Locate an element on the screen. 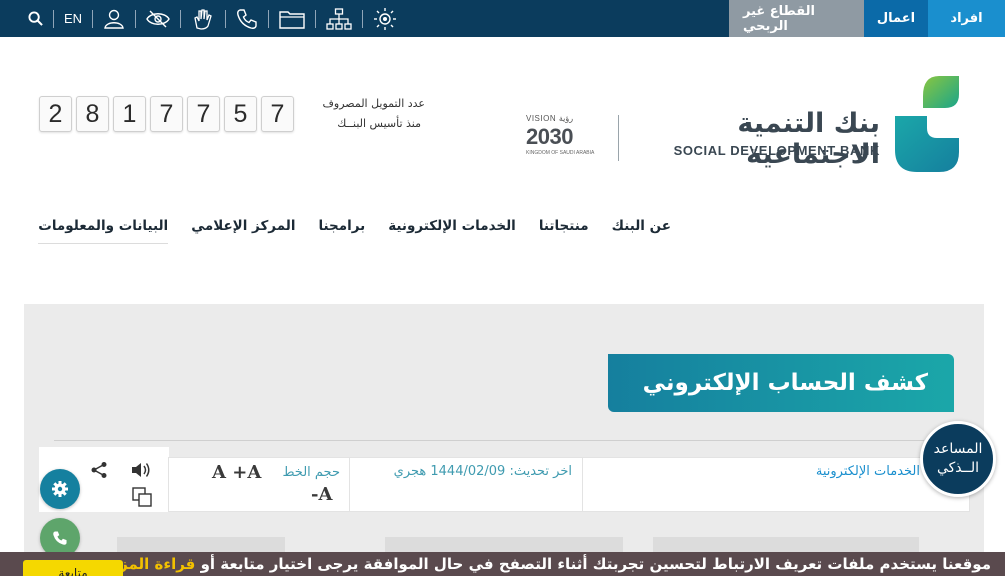 The height and width of the screenshot is (576, 1005). breadcrumb: الخدمات الإلكترونية is located at coordinates (840, 471).